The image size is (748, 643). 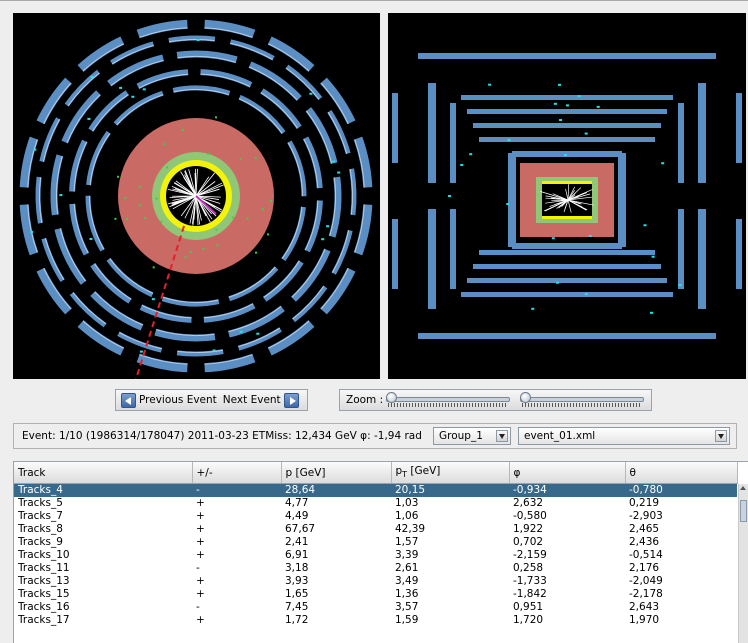 I want to click on slider-ticks, so click(x=582, y=405).